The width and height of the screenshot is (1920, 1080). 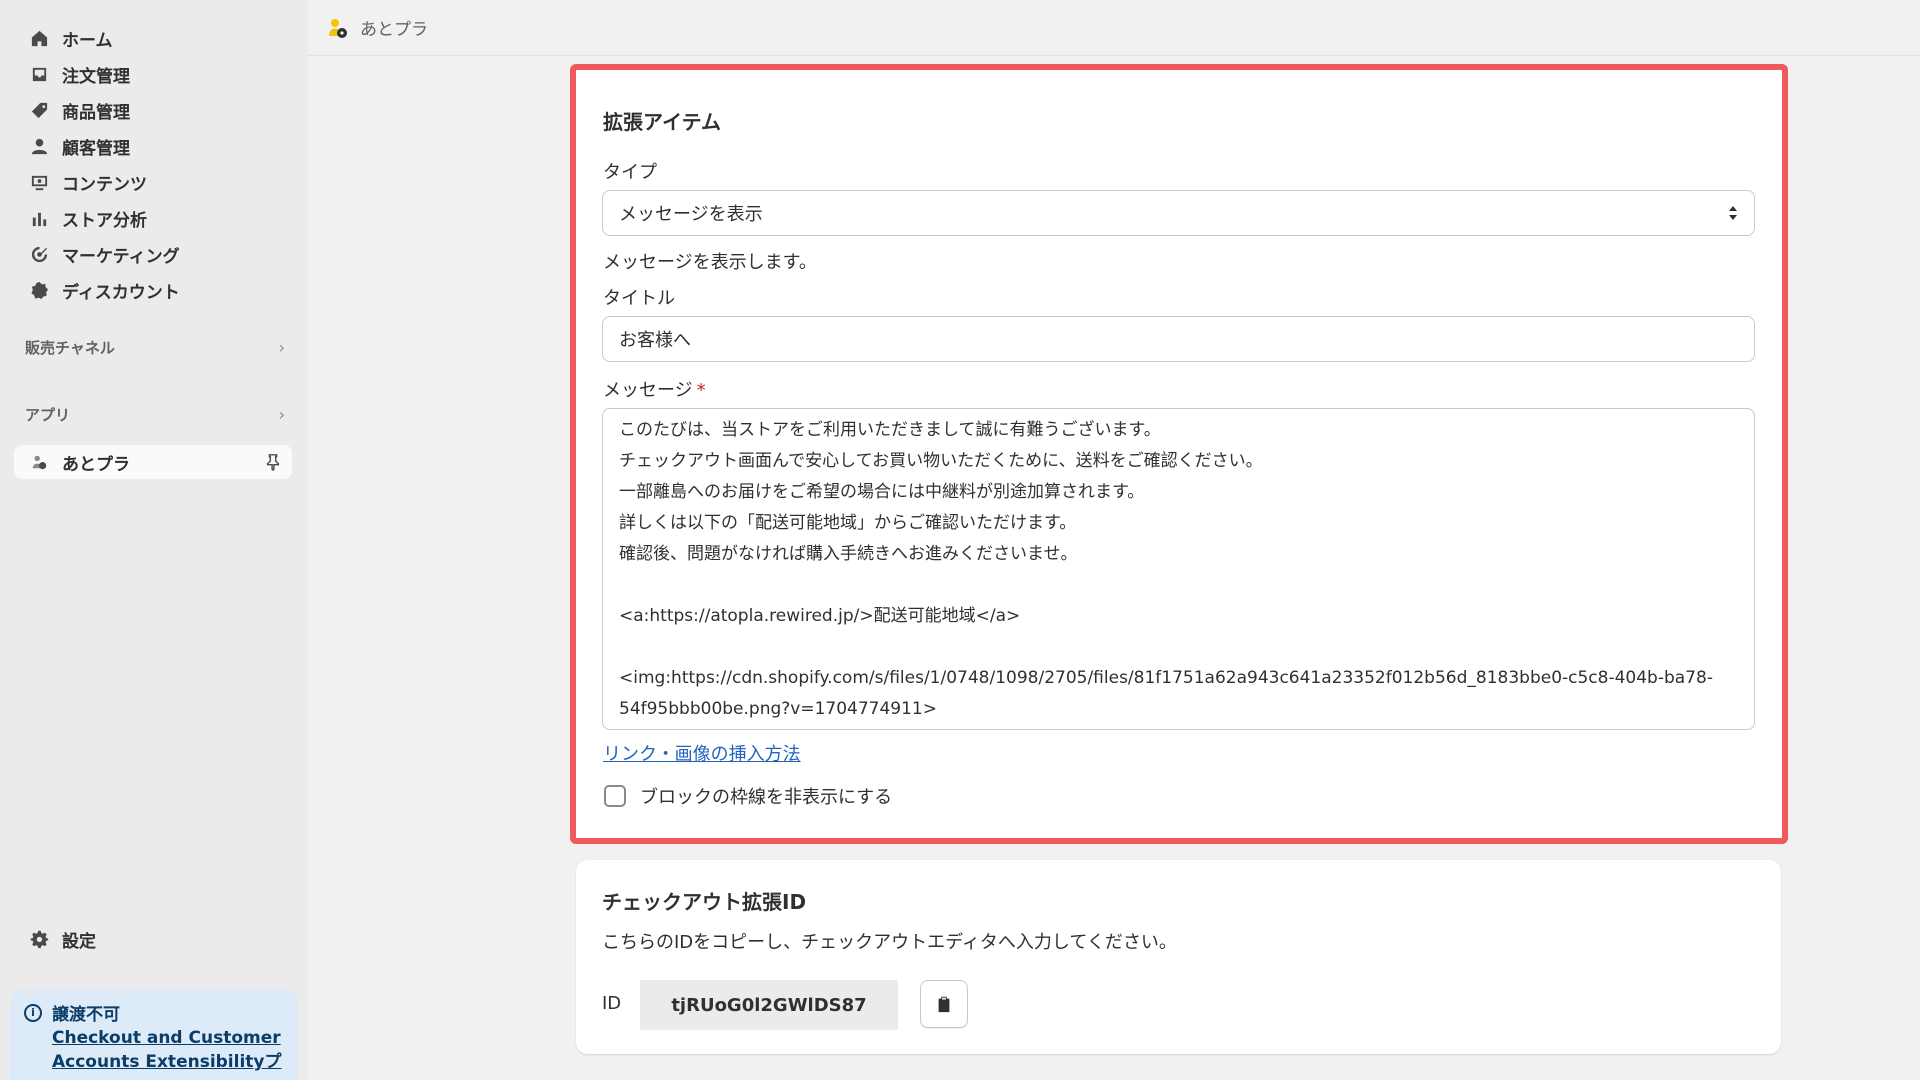 What do you see at coordinates (155, 347) in the screenshot?
I see `sales-channels-heading: 販売チャネル ›` at bounding box center [155, 347].